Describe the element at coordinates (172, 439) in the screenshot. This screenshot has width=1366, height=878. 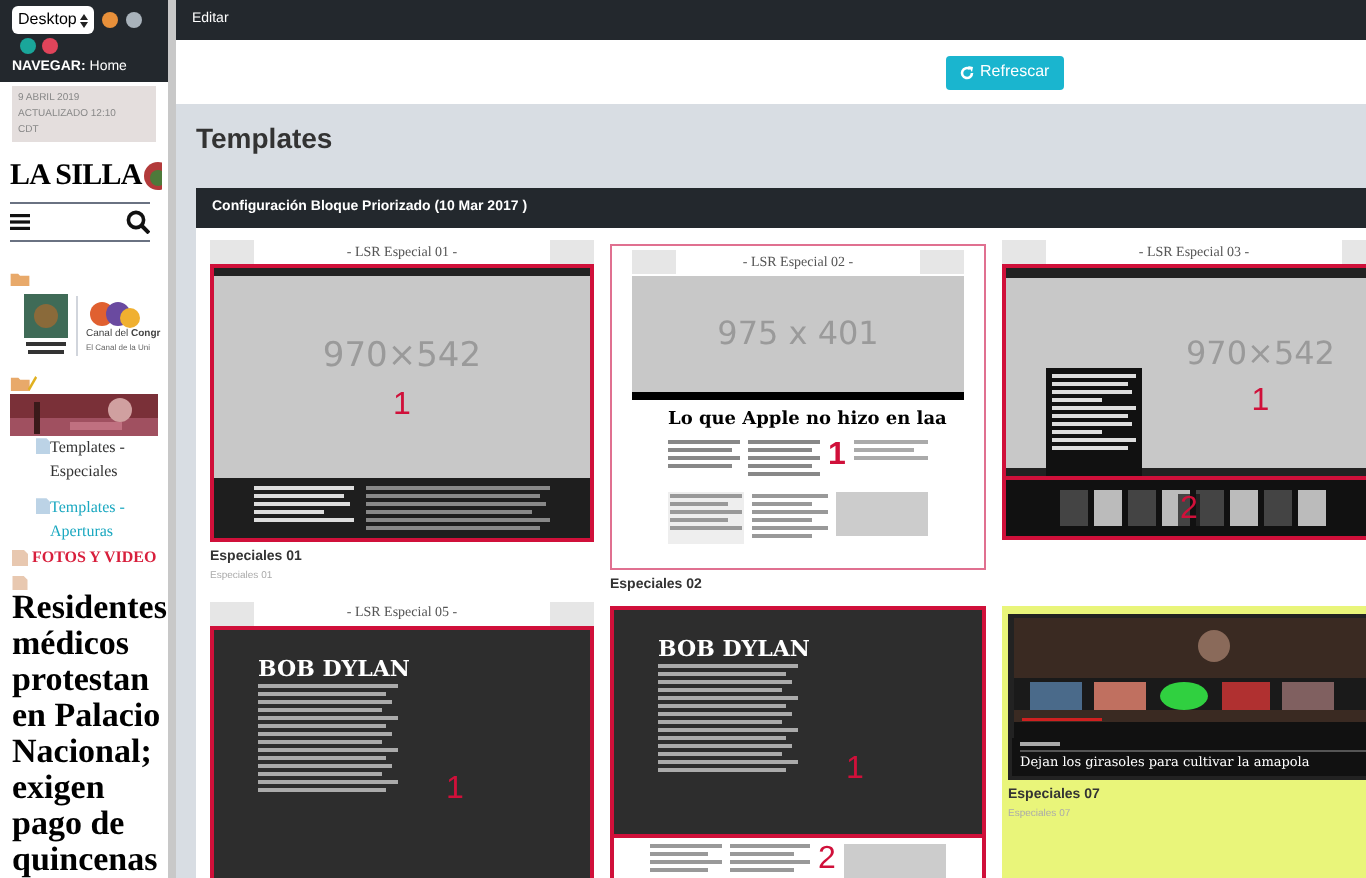
I see `scrollbar` at that location.